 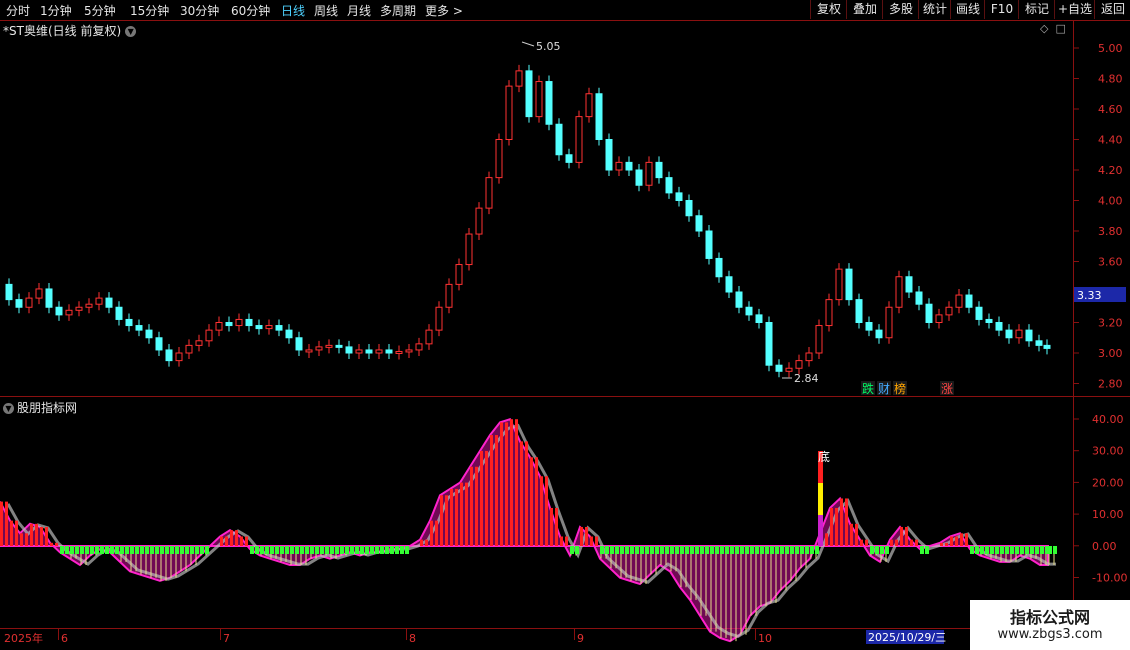 What do you see at coordinates (1044, 28) in the screenshot?
I see `diamond-icon: ◇` at bounding box center [1044, 28].